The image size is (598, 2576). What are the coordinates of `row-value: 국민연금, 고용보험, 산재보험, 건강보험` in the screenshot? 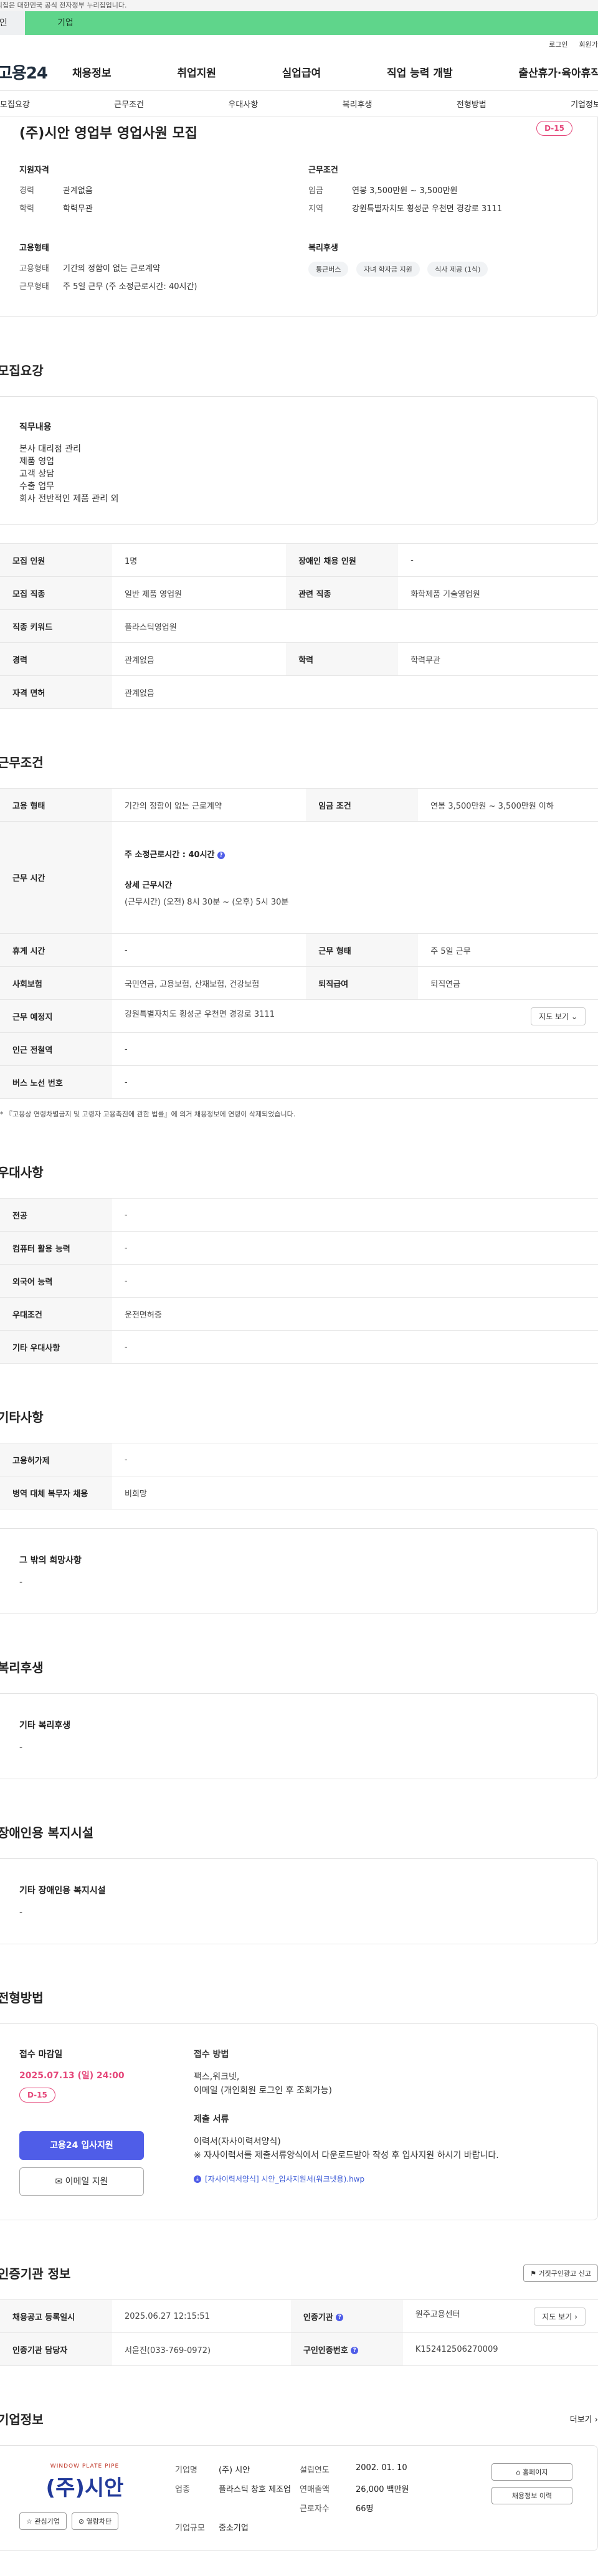 It's located at (209, 983).